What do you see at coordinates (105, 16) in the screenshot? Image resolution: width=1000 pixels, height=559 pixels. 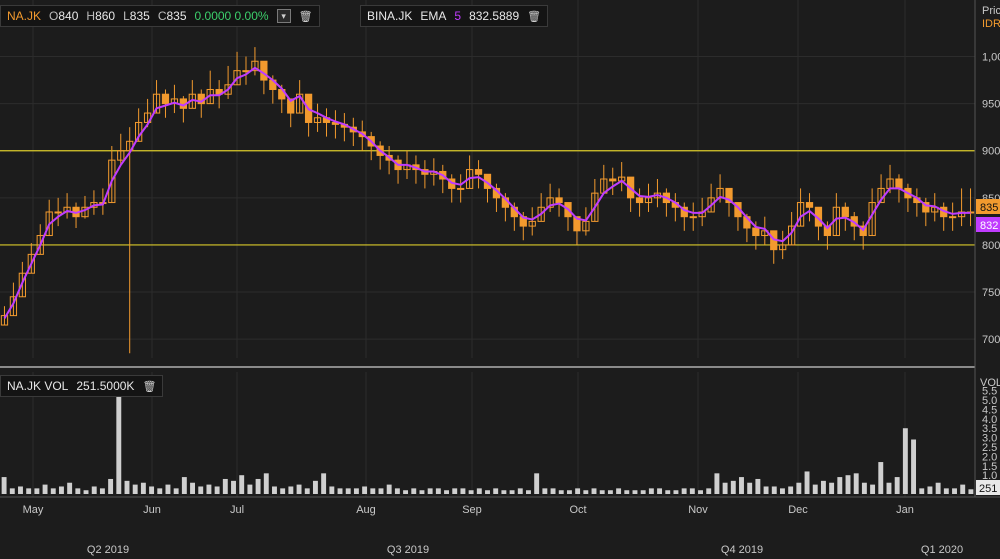 I see `high-value: 860` at bounding box center [105, 16].